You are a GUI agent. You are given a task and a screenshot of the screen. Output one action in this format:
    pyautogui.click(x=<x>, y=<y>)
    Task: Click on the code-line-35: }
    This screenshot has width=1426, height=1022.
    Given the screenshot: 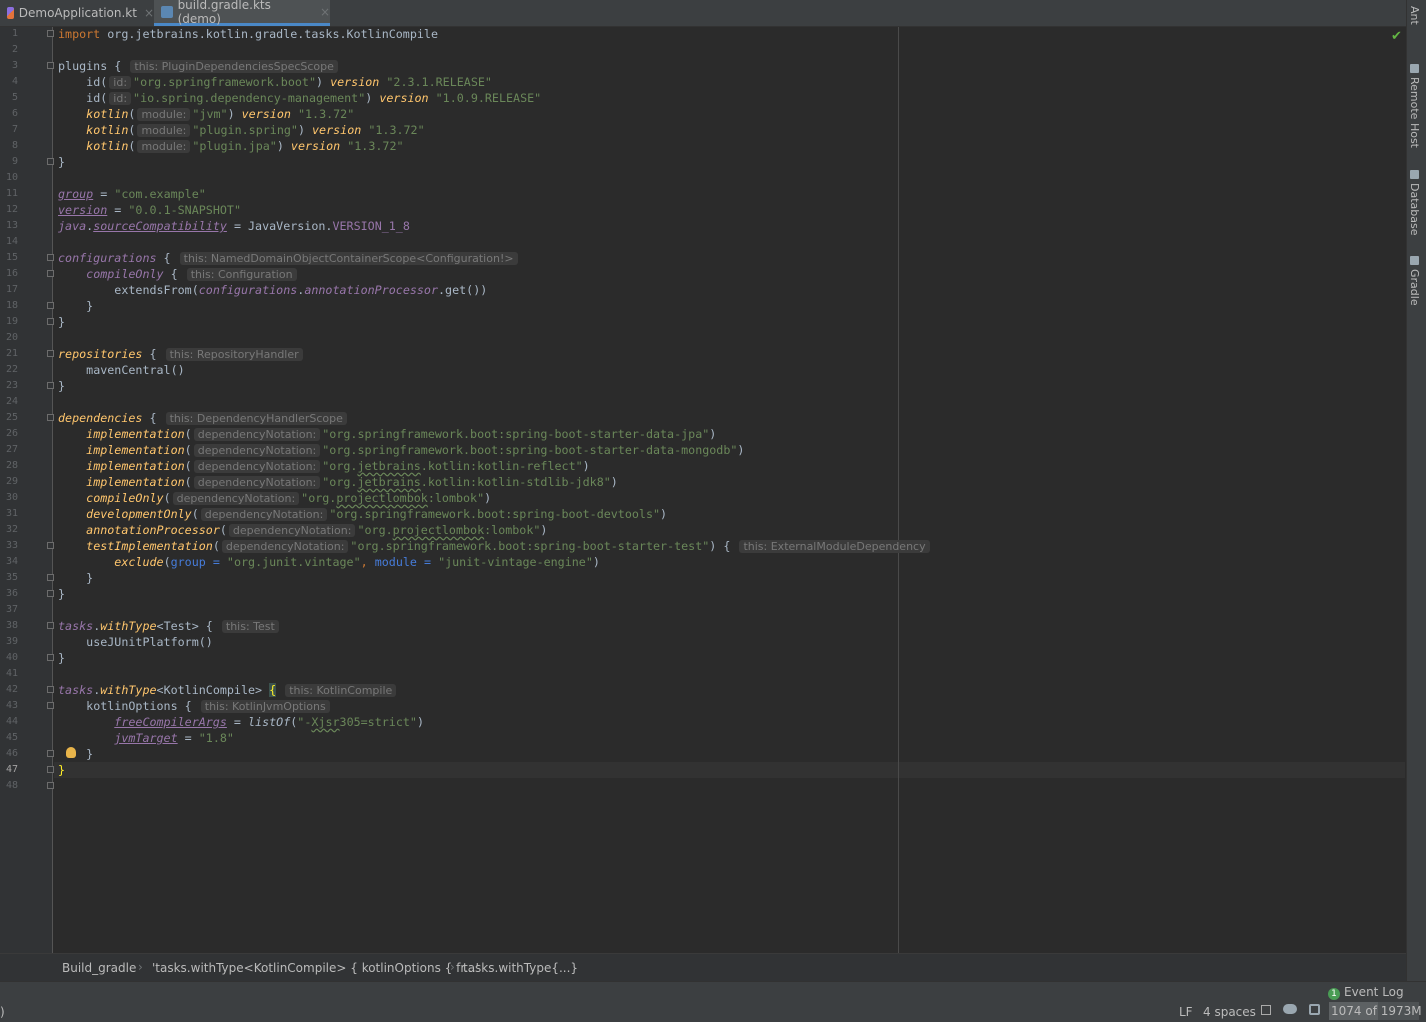 What is the action you would take?
    pyautogui.click(x=90, y=578)
    